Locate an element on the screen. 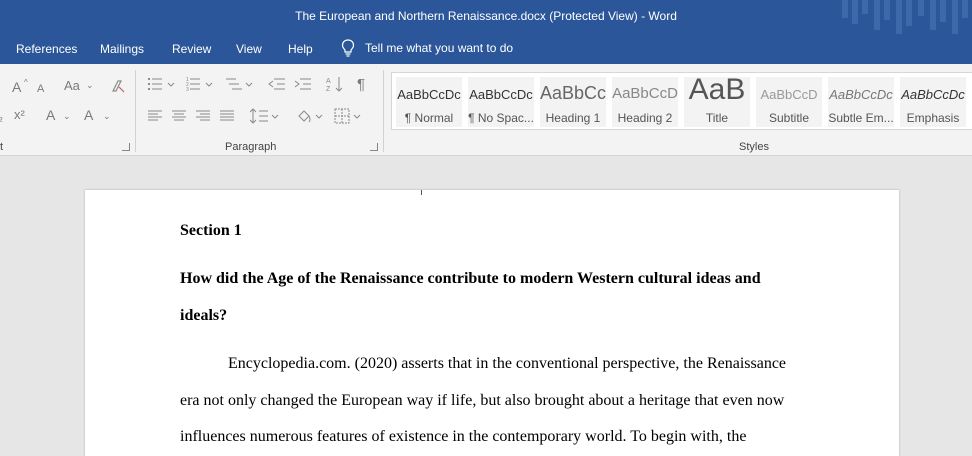 This screenshot has width=972, height=456. style-sample: AaB is located at coordinates (717, 91).